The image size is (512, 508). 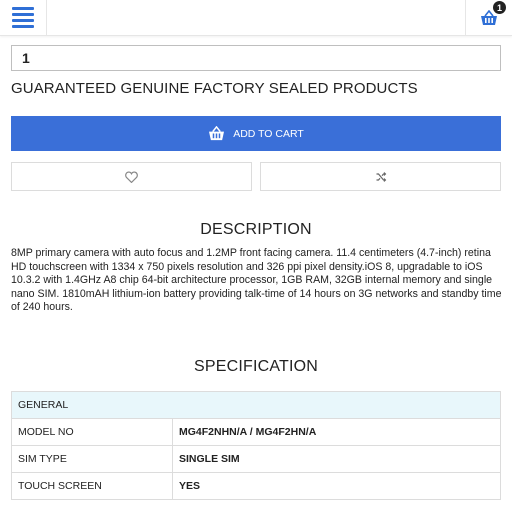 I want to click on spec-group-row: GENERAL, so click(x=256, y=405).